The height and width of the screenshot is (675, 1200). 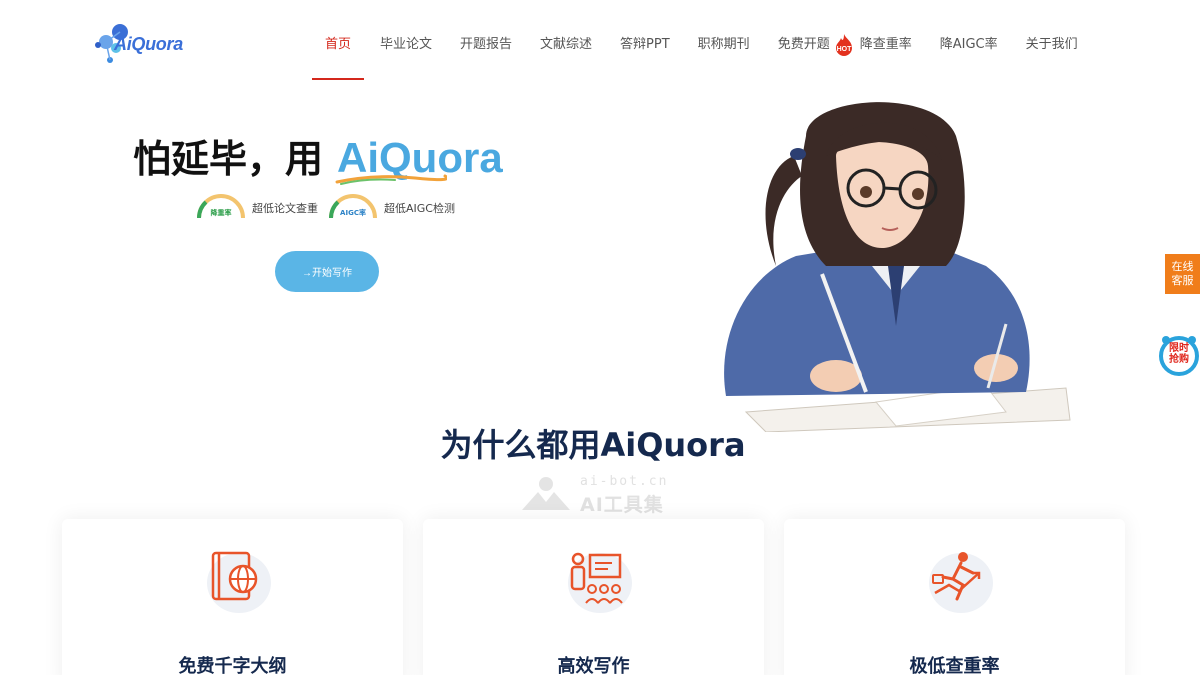 I want to click on sale-label-line2: 抢购, so click(x=1179, y=359).